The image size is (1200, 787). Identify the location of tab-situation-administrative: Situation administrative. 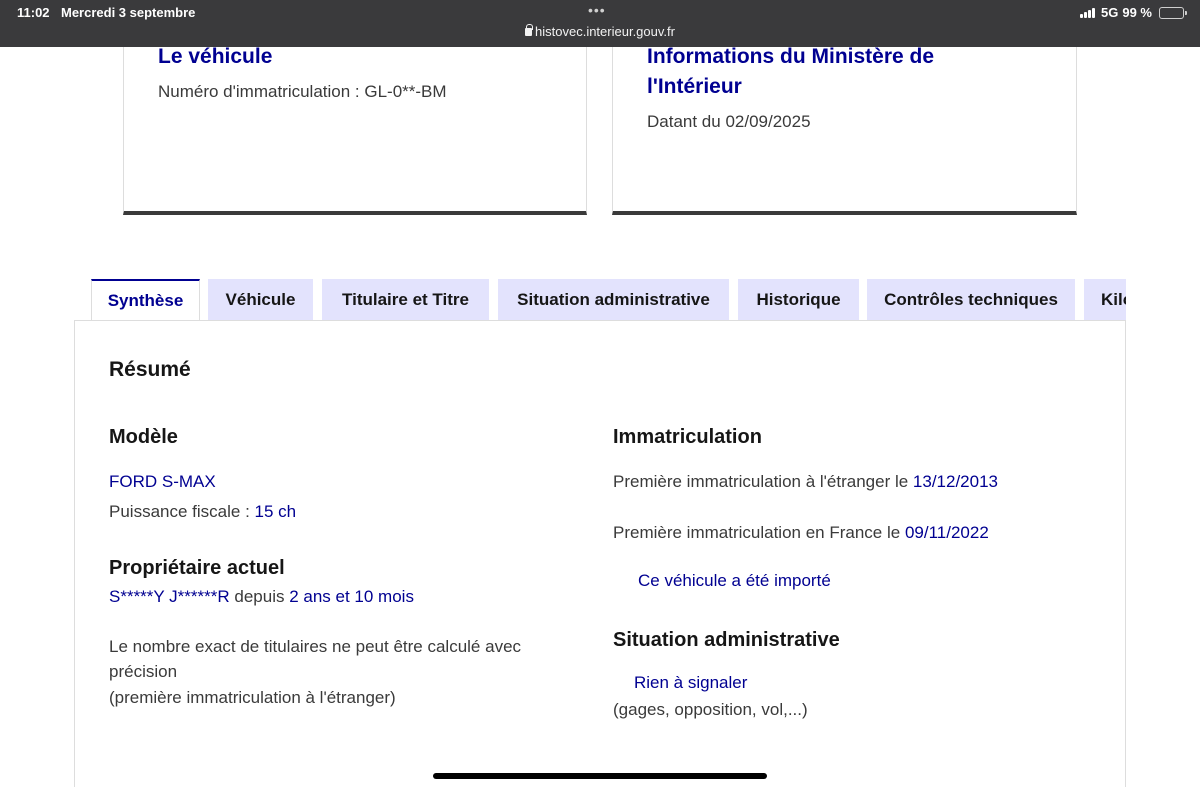
(613, 300).